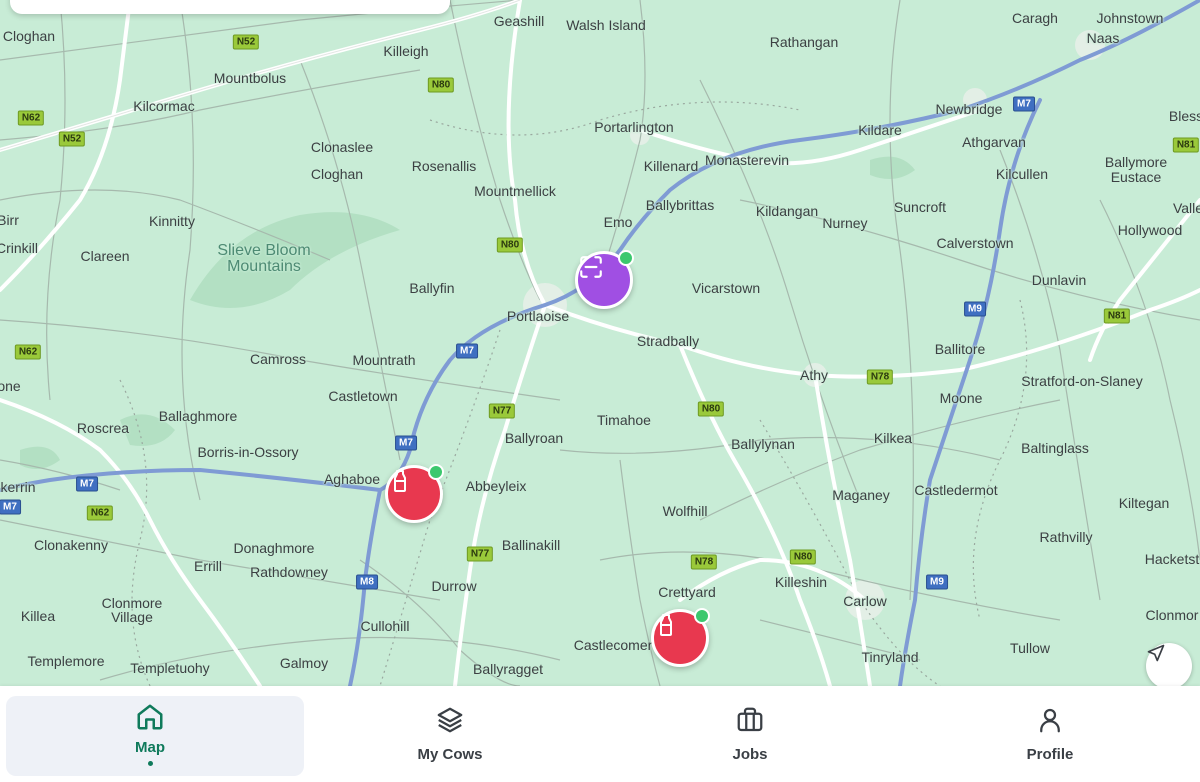 The width and height of the screenshot is (1200, 782). I want to click on place-label: Crinkill, so click(19, 248).